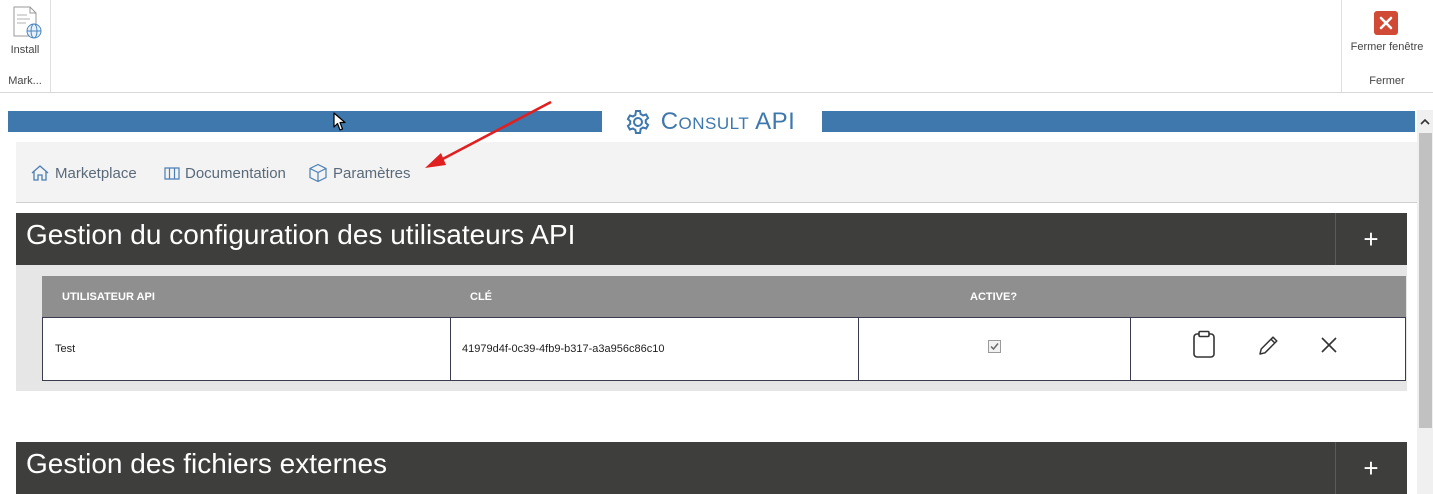 The image size is (1433, 494). Describe the element at coordinates (318, 173) in the screenshot. I see `cube-icon` at that location.